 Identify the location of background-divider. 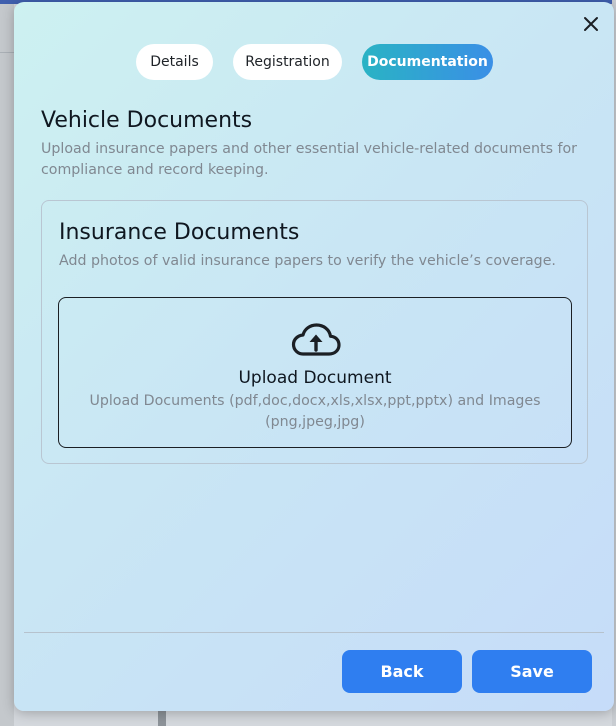
(7, 52).